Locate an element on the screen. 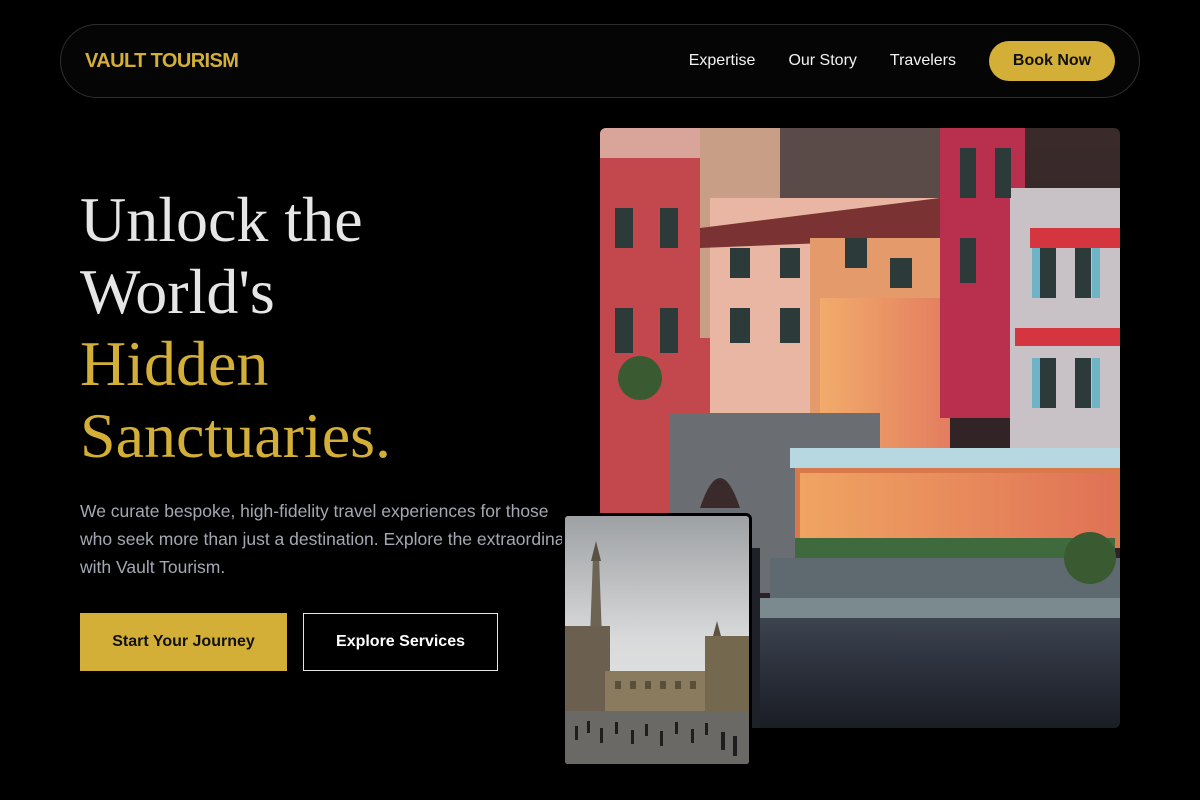  headline-line-4: Sanctuaries. is located at coordinates (235, 435).